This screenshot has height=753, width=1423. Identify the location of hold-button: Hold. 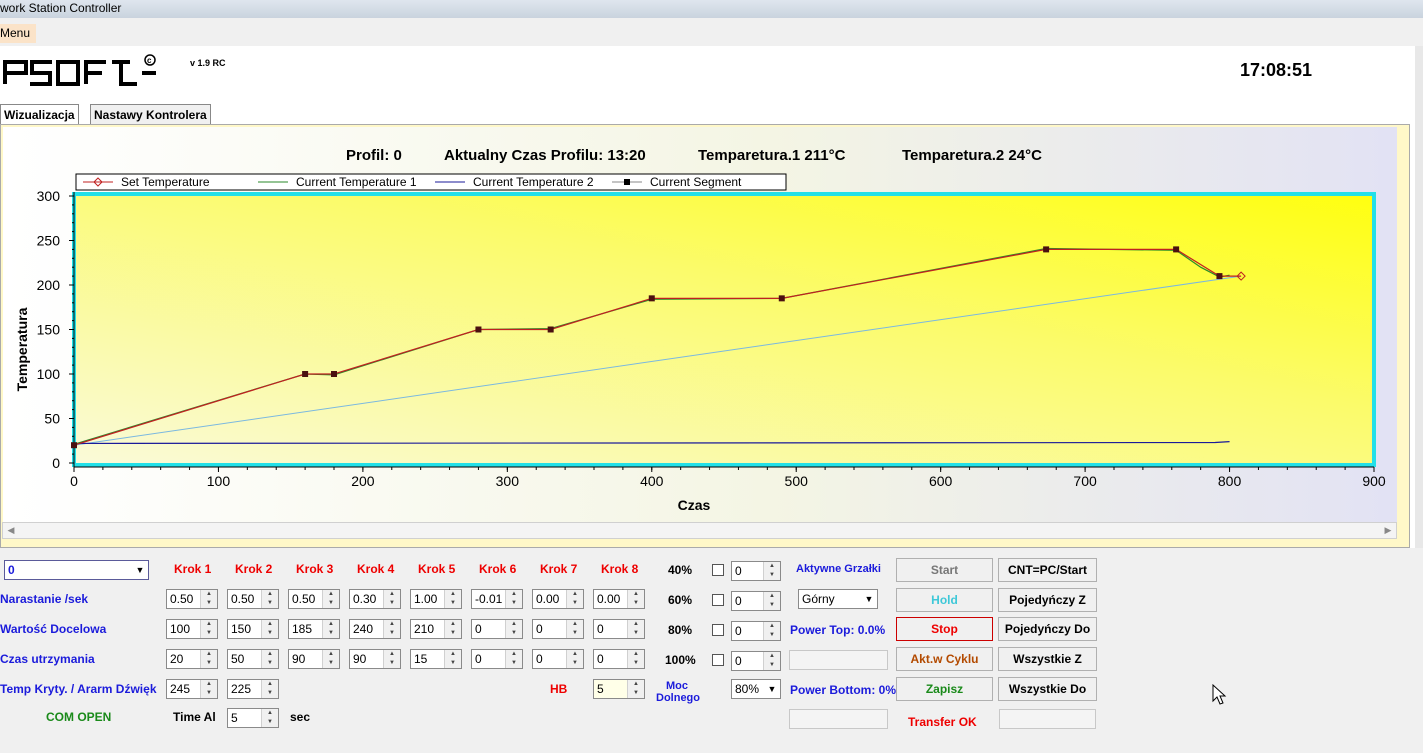
(944, 600).